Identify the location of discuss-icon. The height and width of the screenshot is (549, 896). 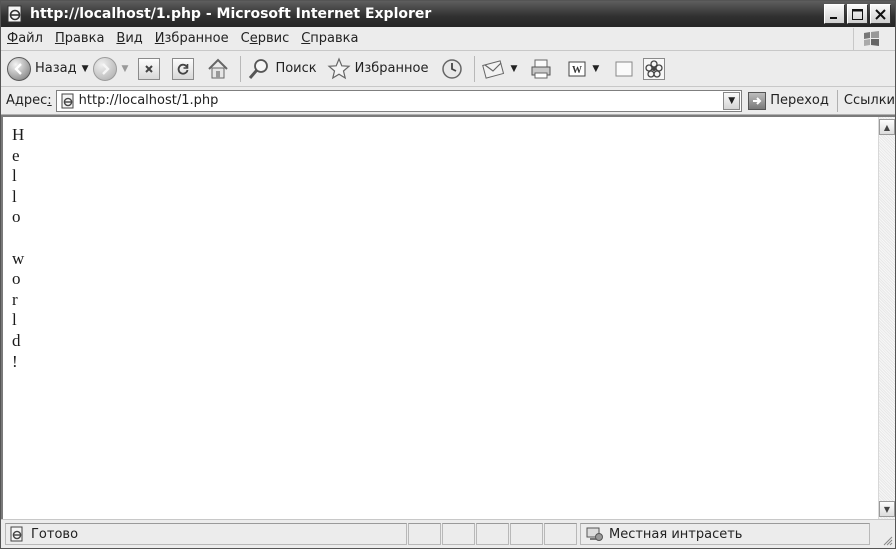
(624, 68).